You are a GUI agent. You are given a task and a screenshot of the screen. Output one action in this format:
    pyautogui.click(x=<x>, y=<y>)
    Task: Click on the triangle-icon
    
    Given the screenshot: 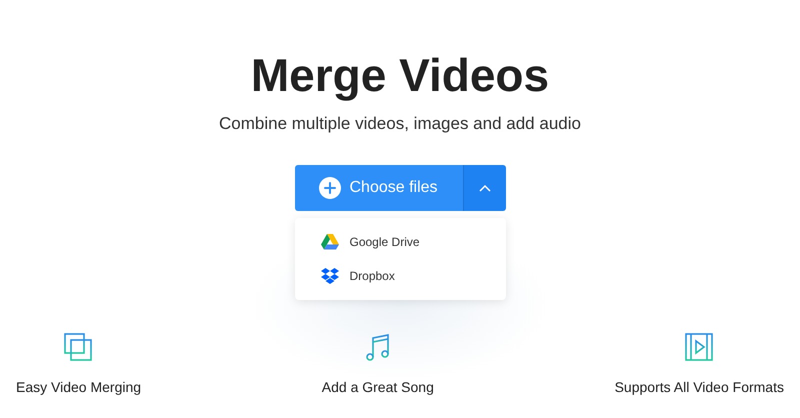 What is the action you would take?
    pyautogui.click(x=329, y=242)
    